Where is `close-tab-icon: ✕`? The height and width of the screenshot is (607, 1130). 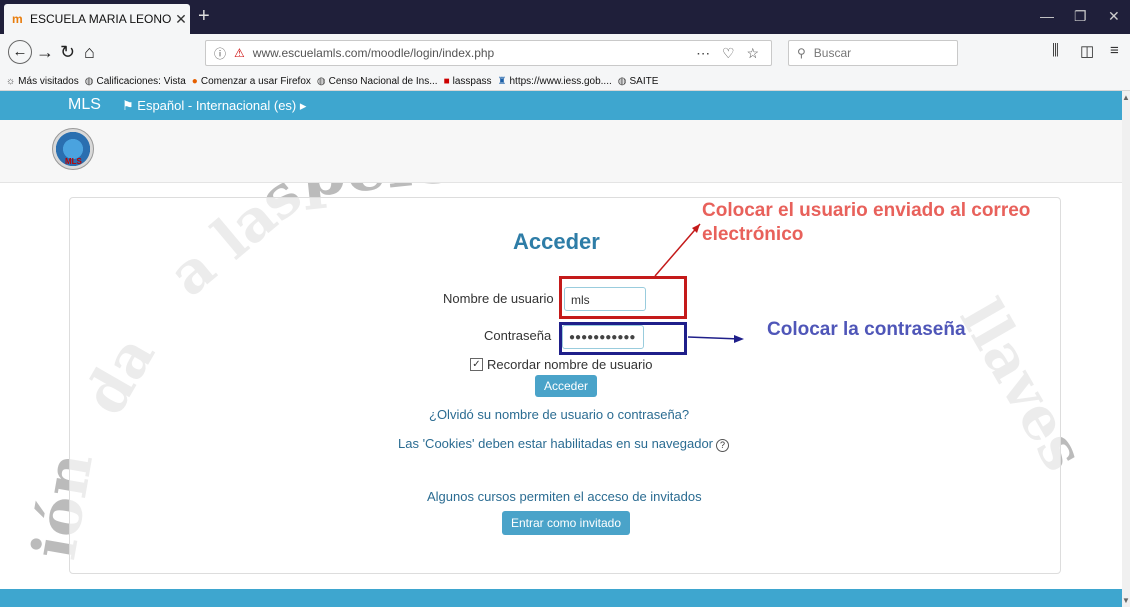 close-tab-icon: ✕ is located at coordinates (181, 19).